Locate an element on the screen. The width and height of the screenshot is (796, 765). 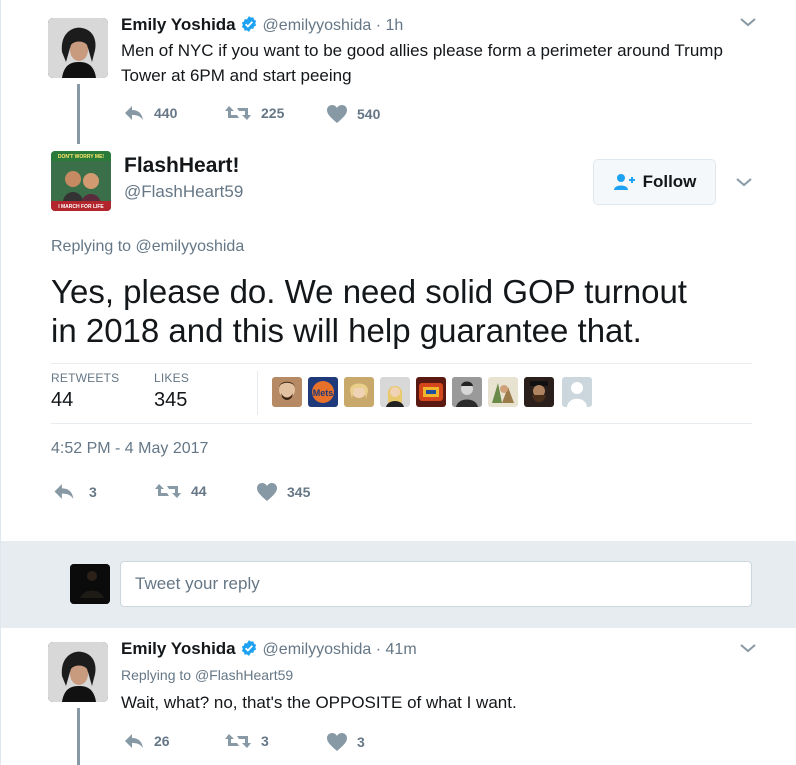
tweet3-header: Emily Yoshida @emilyyoshida · 41m is located at coordinates (269, 650).